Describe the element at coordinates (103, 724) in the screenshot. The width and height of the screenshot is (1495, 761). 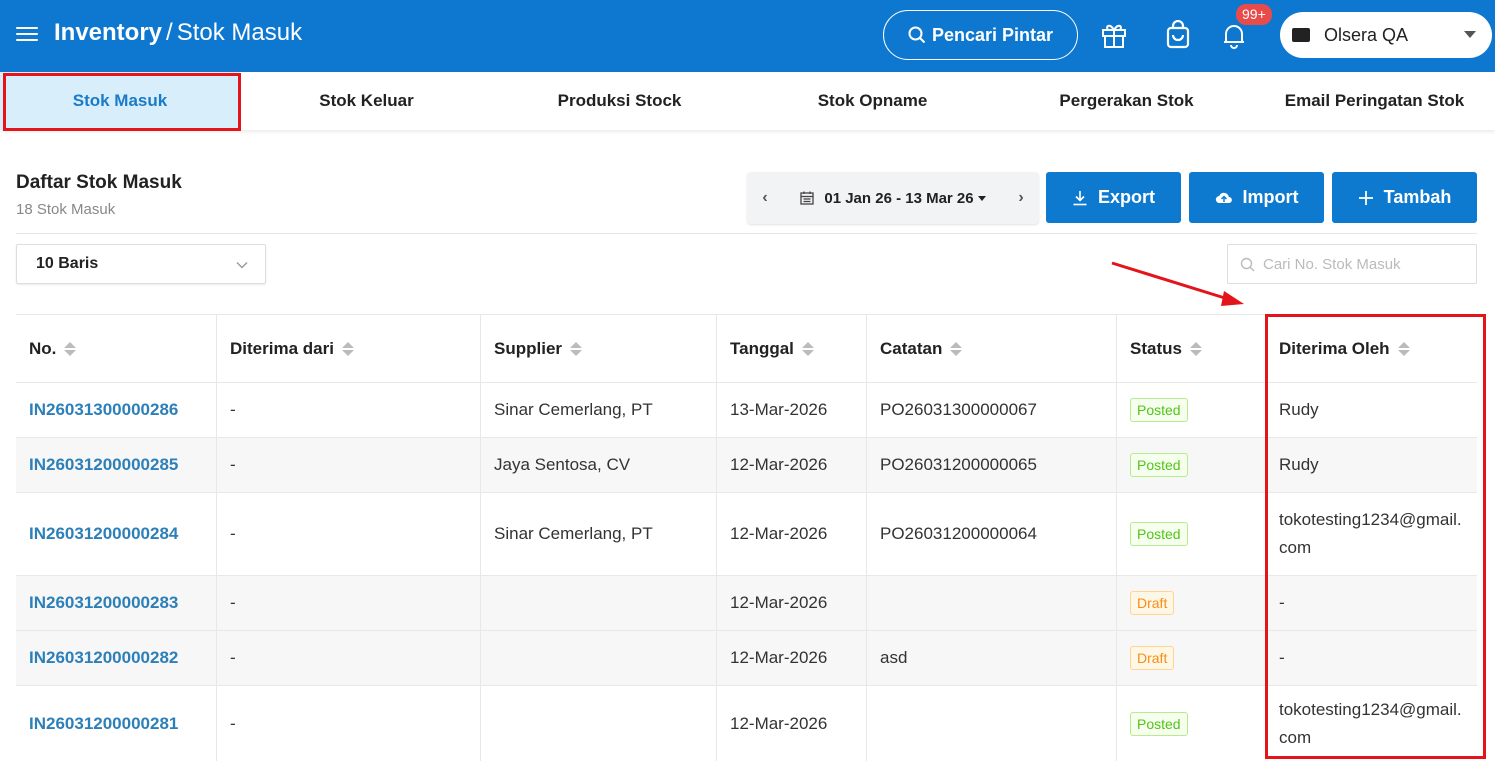
I see `stock-in-number-link: IN26031200000281` at that location.